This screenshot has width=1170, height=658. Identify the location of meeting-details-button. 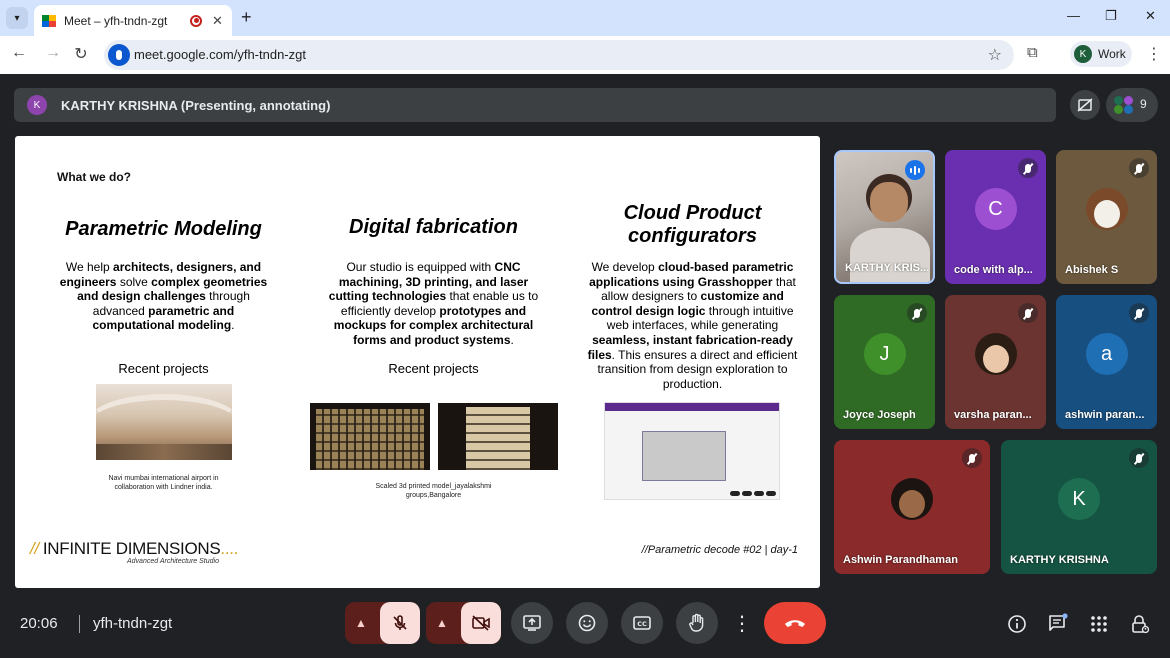
(1017, 624).